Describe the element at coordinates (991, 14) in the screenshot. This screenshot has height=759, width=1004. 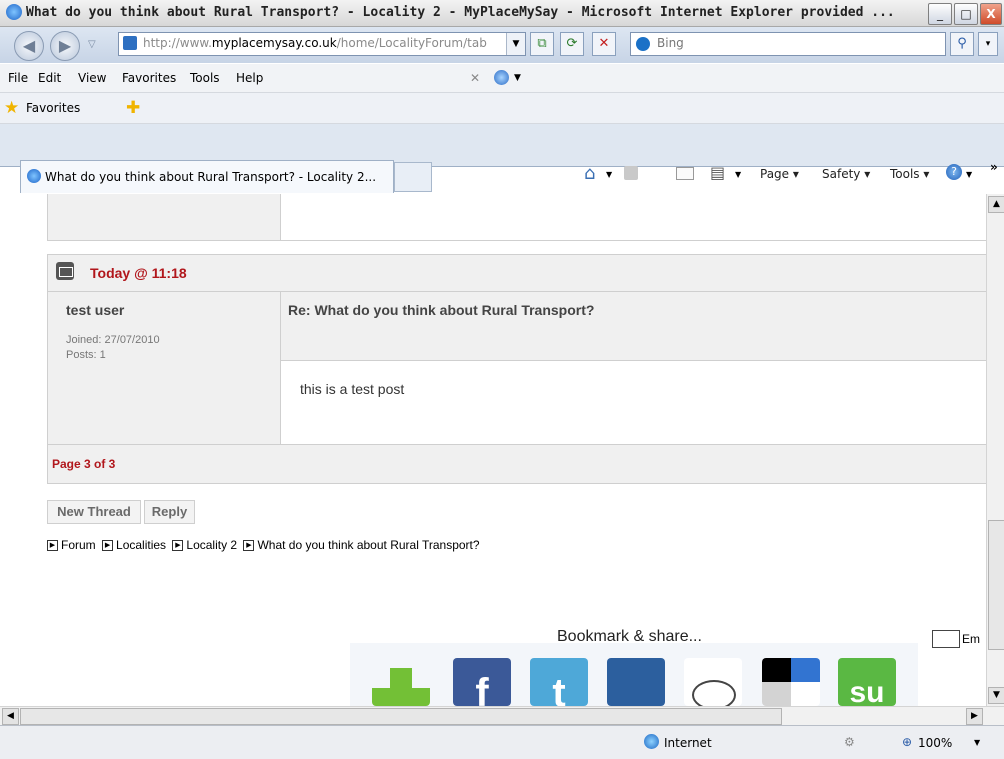
I see `close-button: X` at that location.